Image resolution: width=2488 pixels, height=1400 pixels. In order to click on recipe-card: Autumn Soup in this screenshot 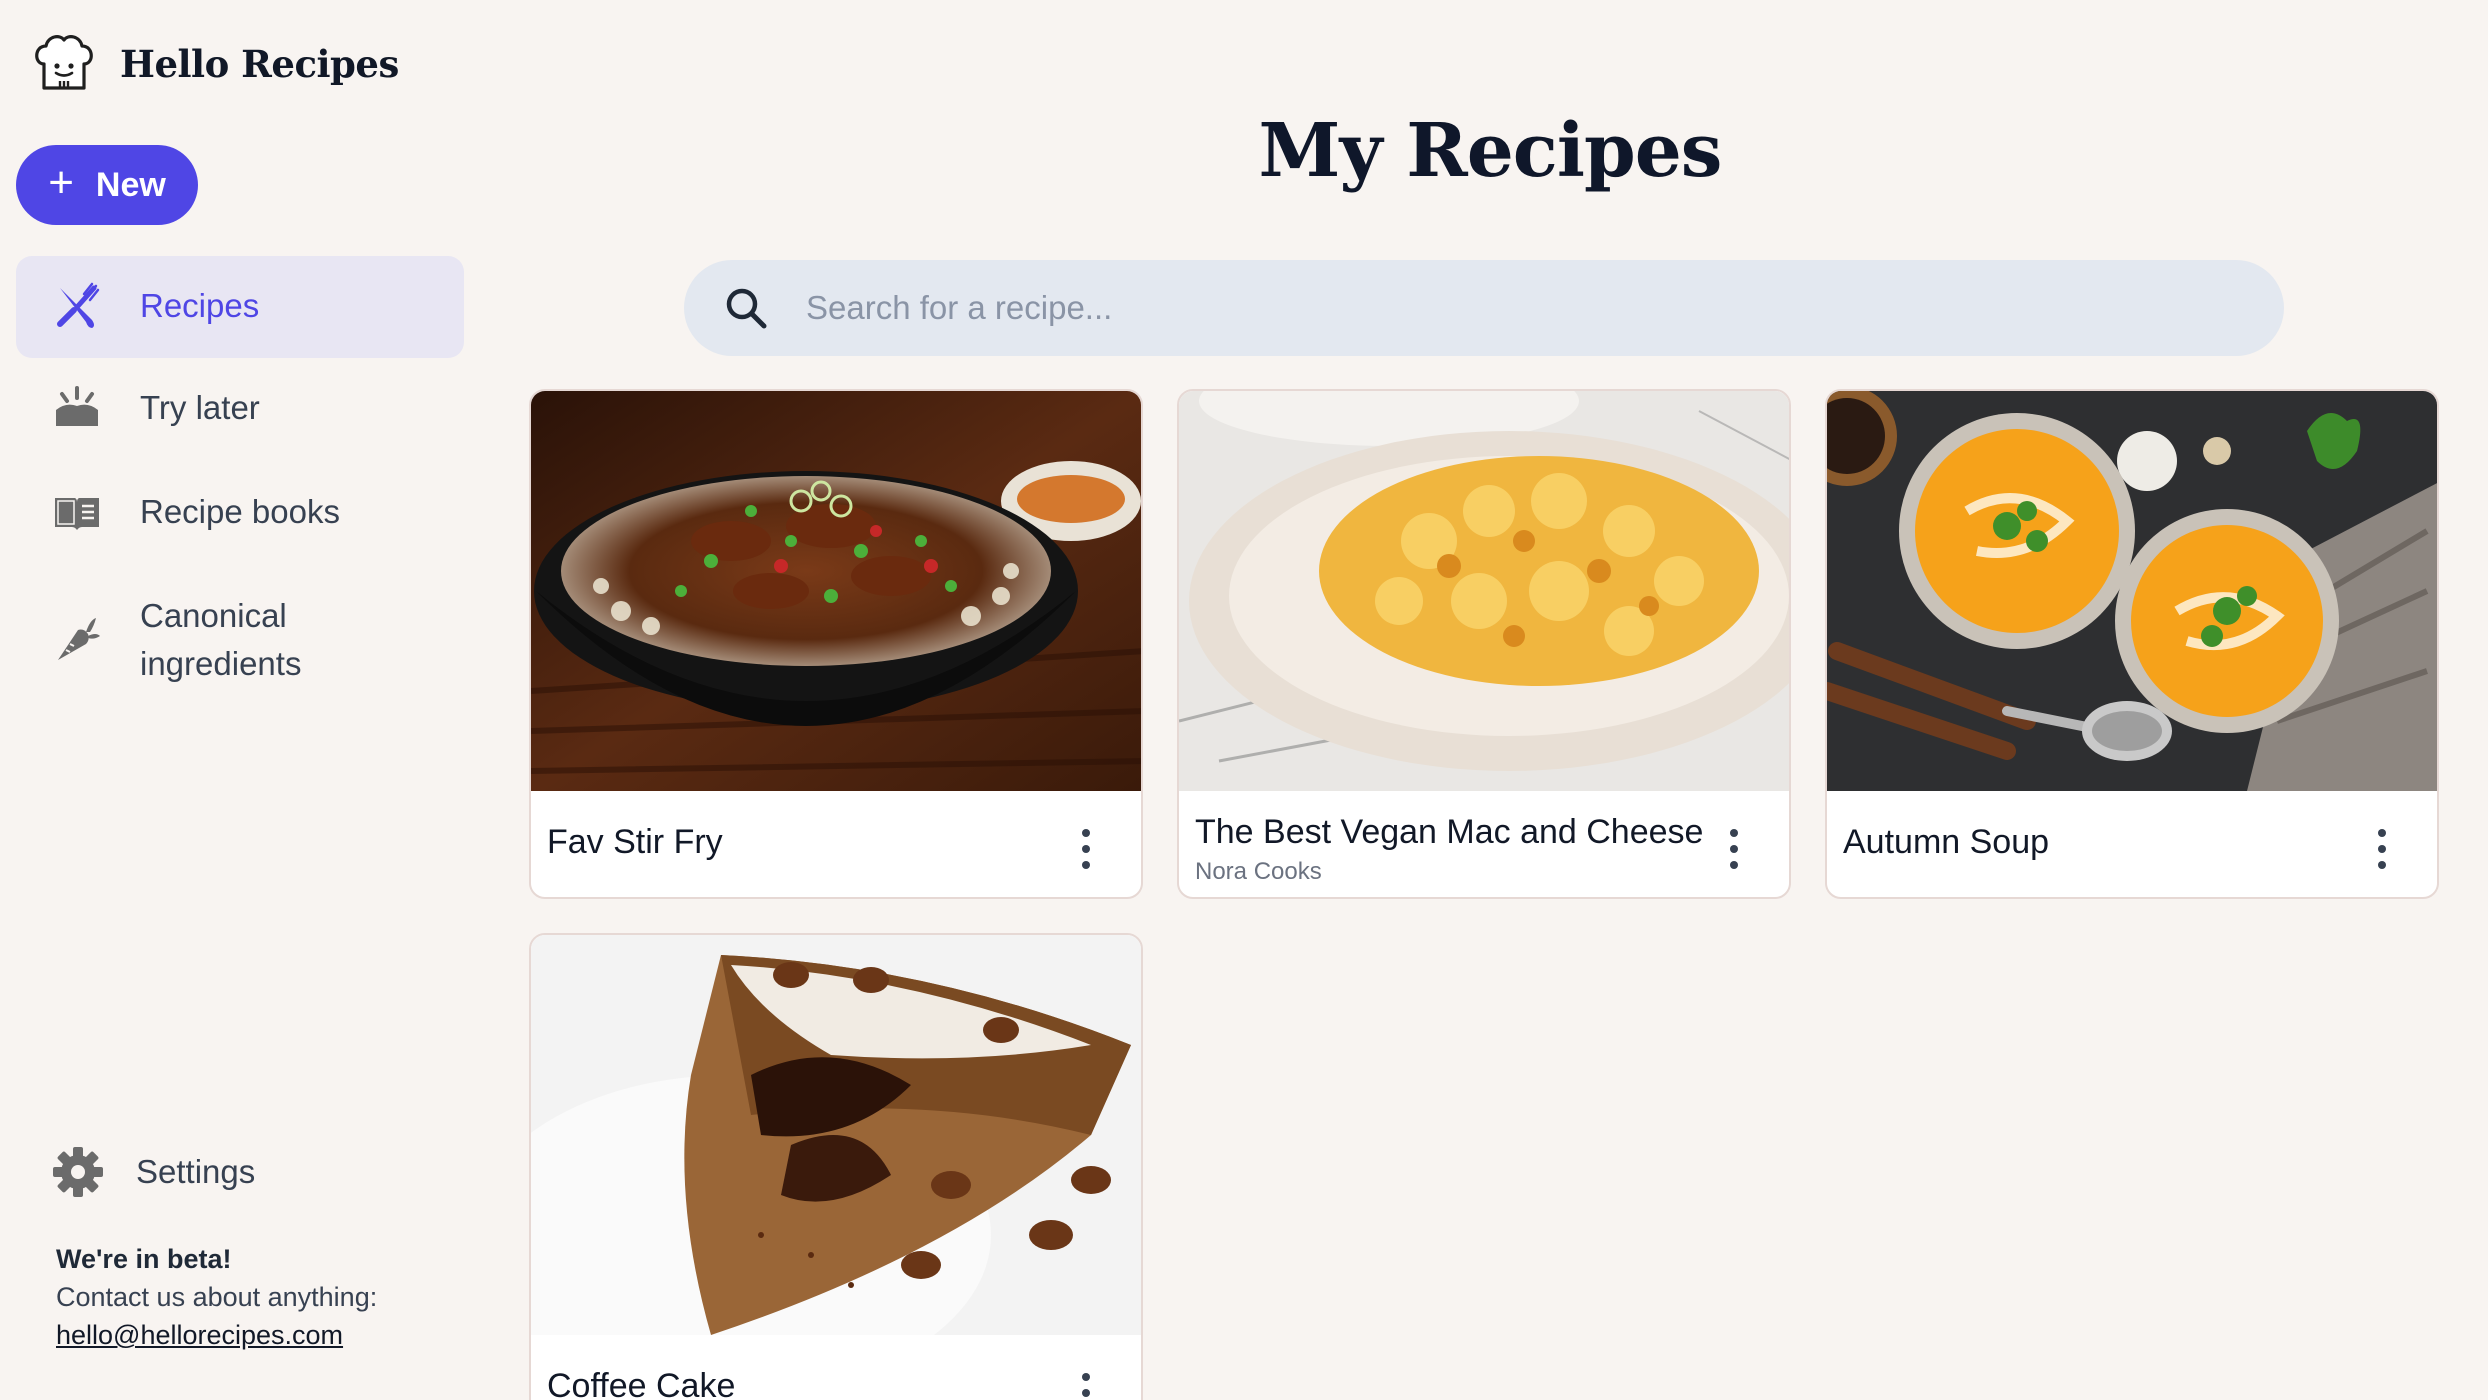, I will do `click(2132, 644)`.